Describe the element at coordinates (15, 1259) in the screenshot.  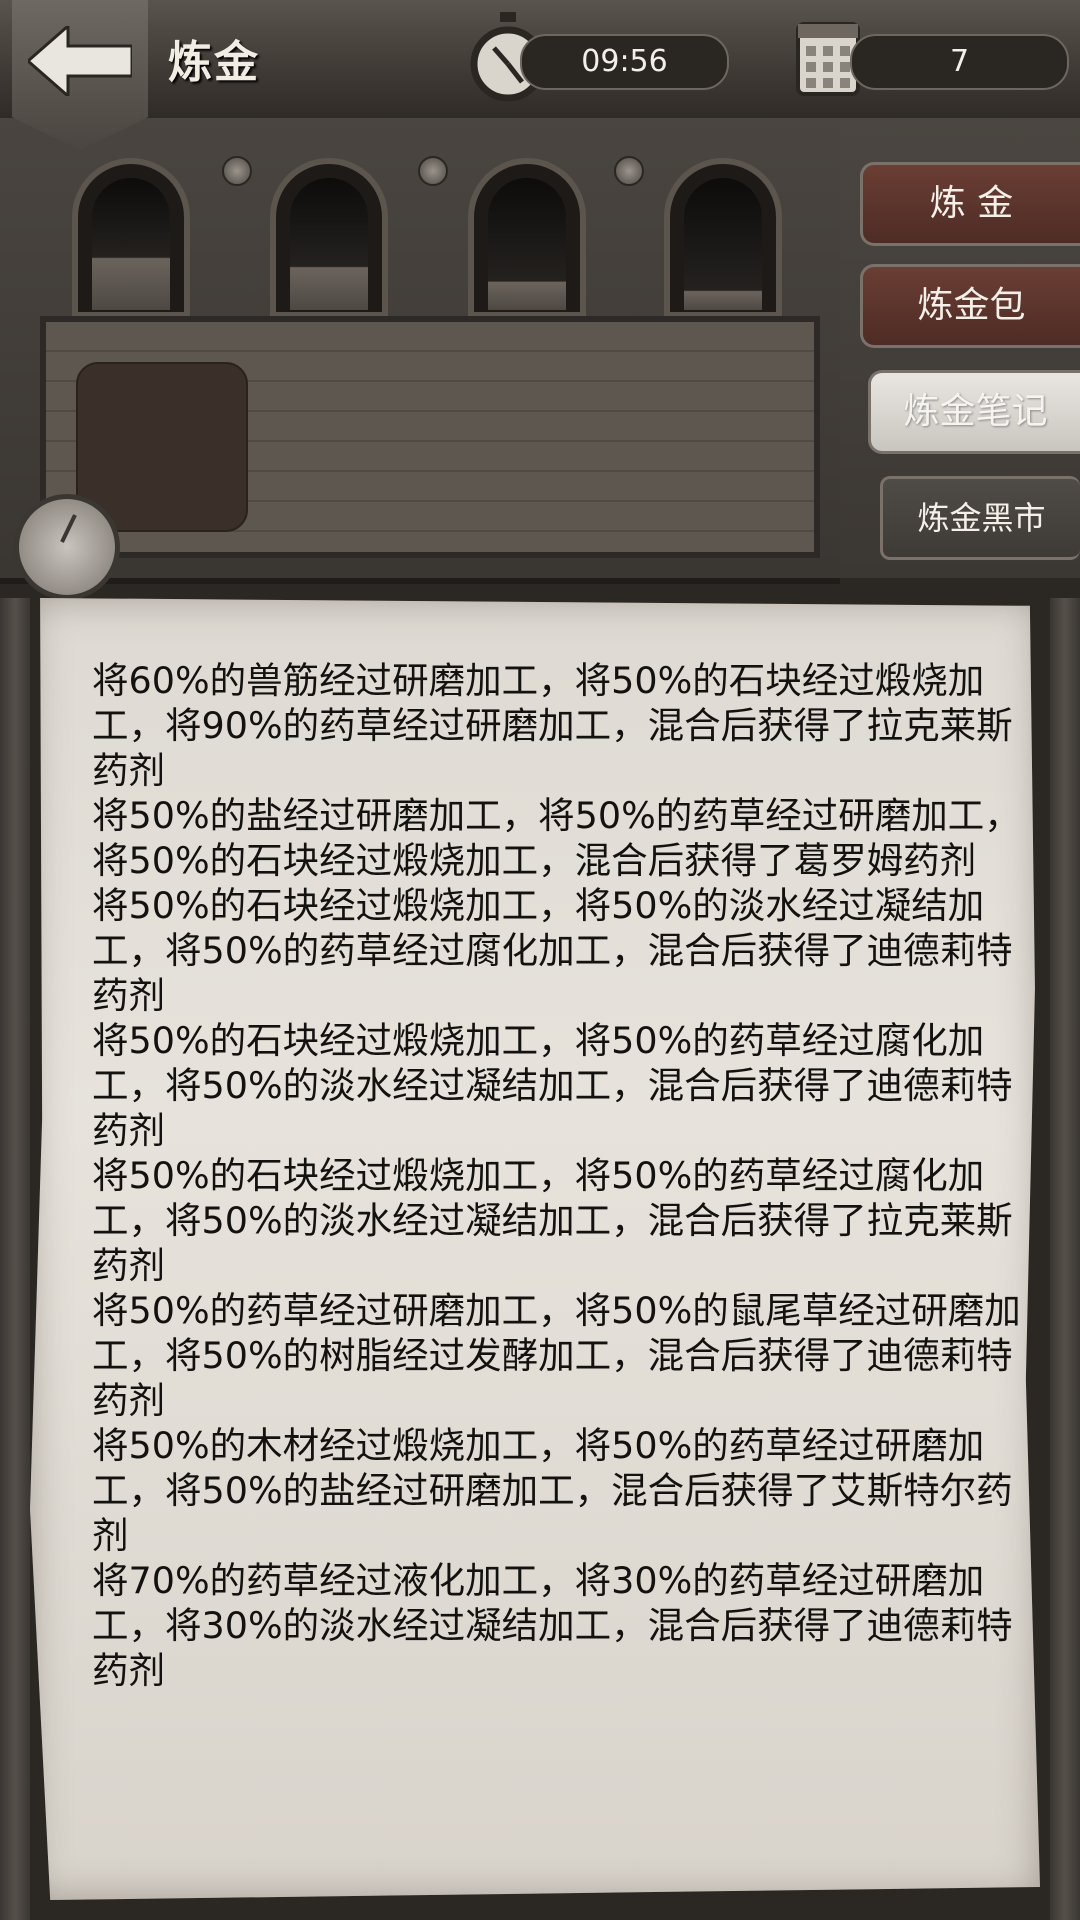
I see `frame-left` at that location.